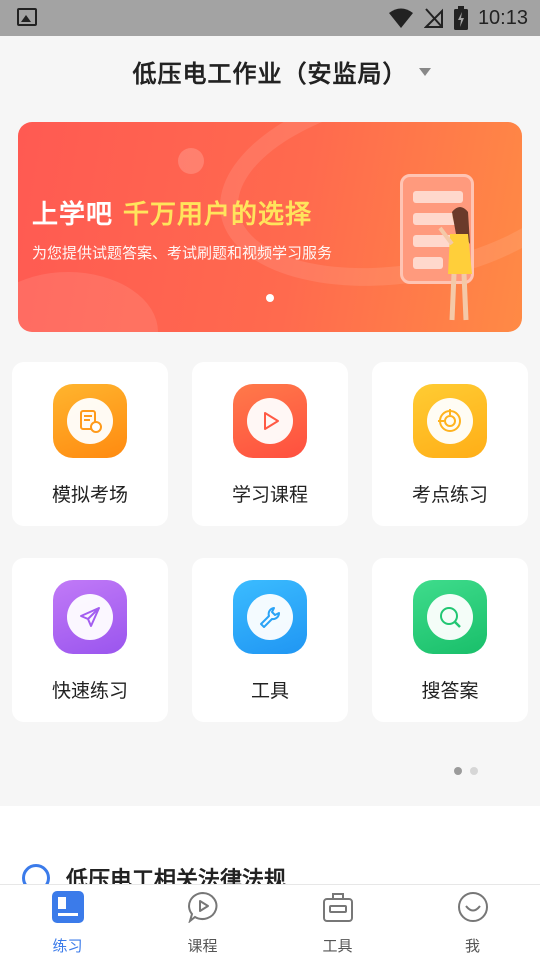 The height and width of the screenshot is (960, 540). Describe the element at coordinates (400, 18) in the screenshot. I see `wifi-icon` at that location.